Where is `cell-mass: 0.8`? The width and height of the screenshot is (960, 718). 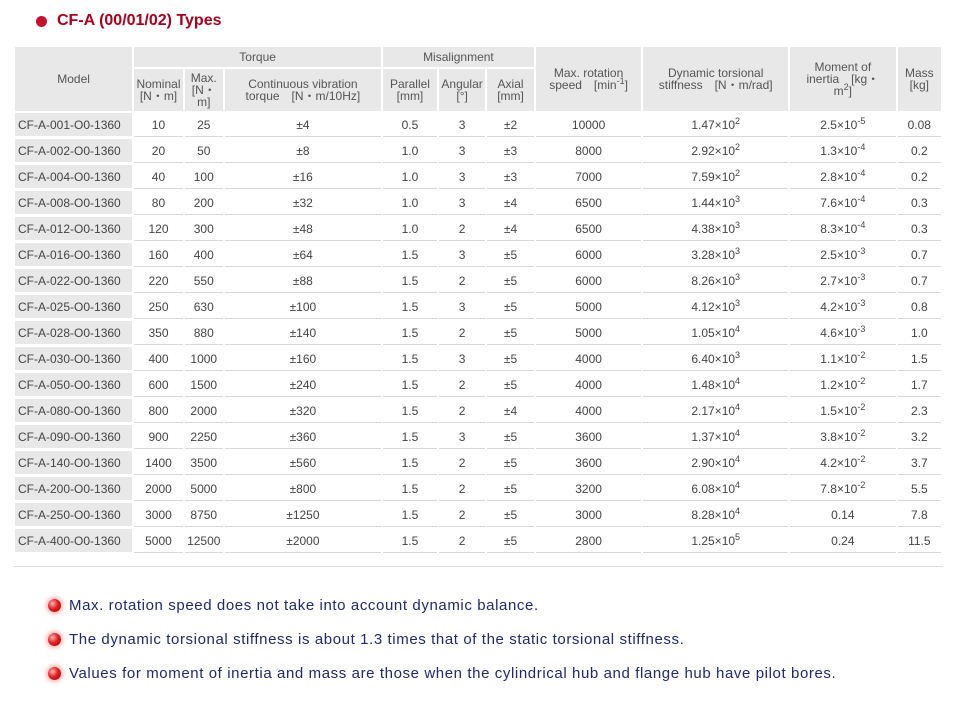 cell-mass: 0.8 is located at coordinates (919, 307).